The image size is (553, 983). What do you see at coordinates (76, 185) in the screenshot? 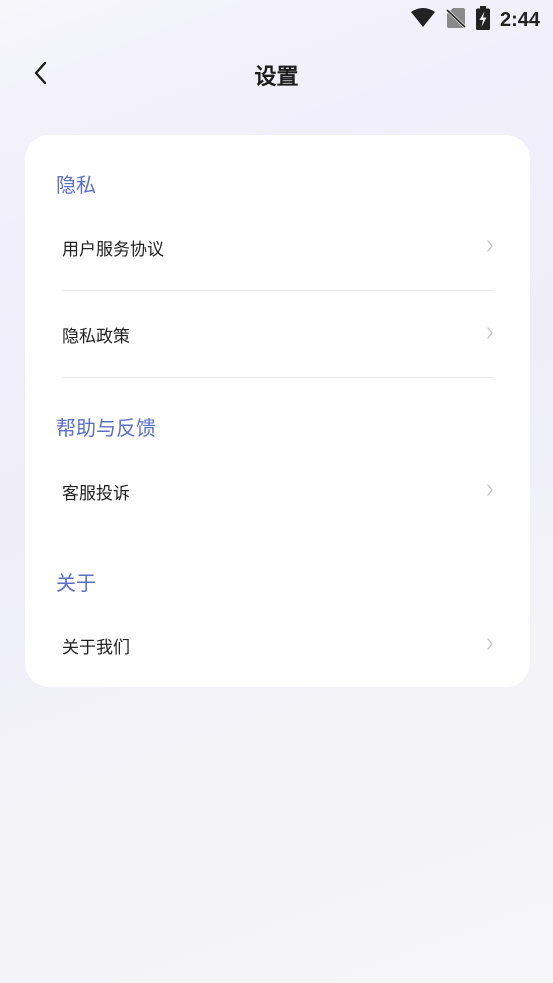
I see `section-title-privacy: 隐私` at bounding box center [76, 185].